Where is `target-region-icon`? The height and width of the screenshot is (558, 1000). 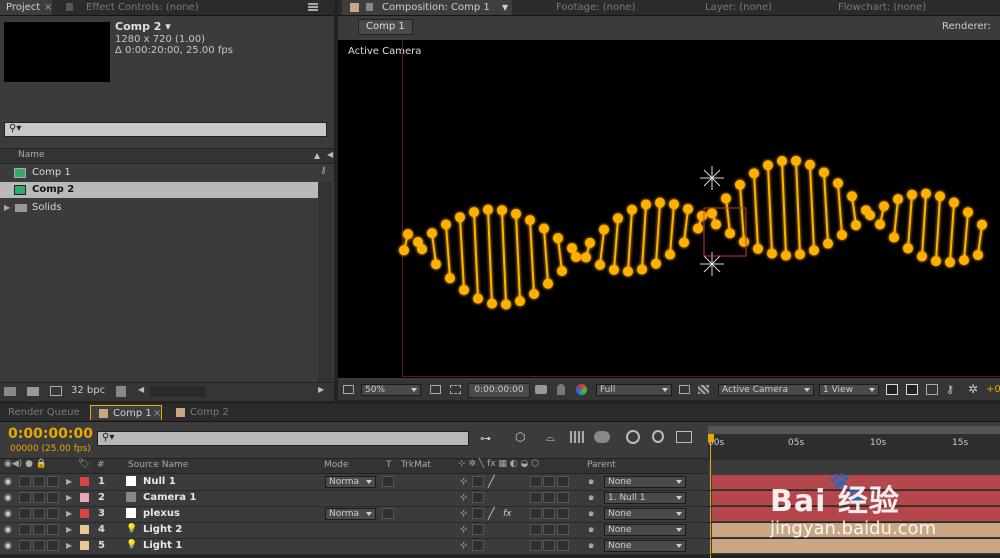
target-region-icon is located at coordinates (684, 389).